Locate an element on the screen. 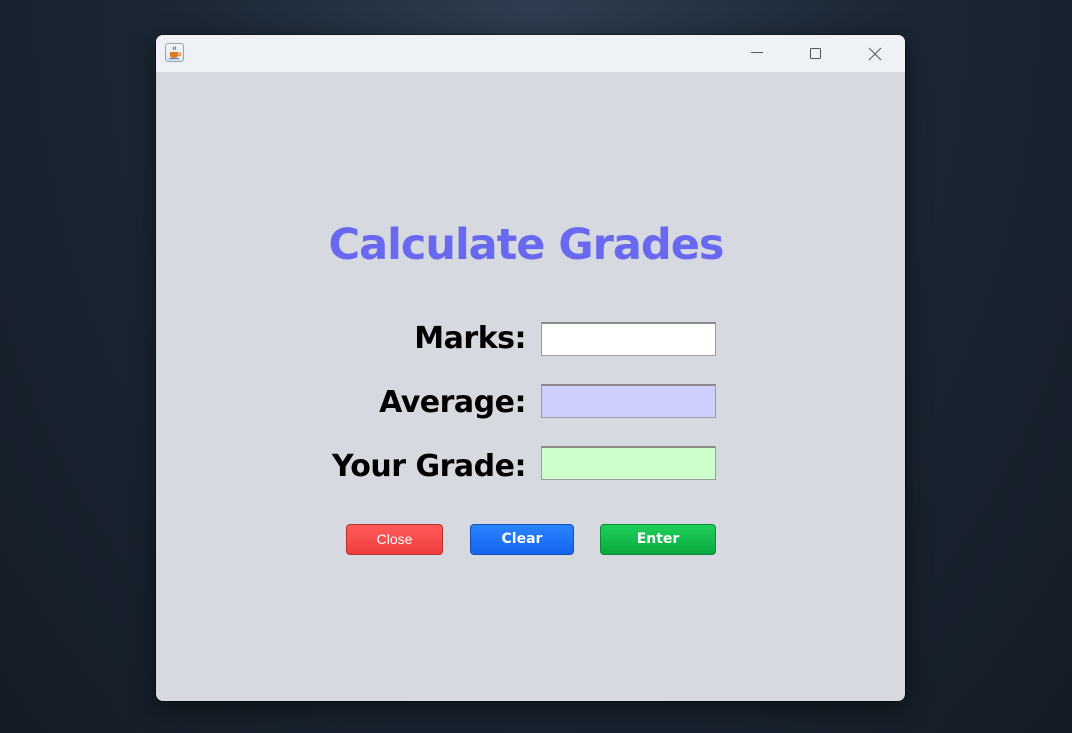 This screenshot has width=1072, height=733. close-icon is located at coordinates (875, 54).